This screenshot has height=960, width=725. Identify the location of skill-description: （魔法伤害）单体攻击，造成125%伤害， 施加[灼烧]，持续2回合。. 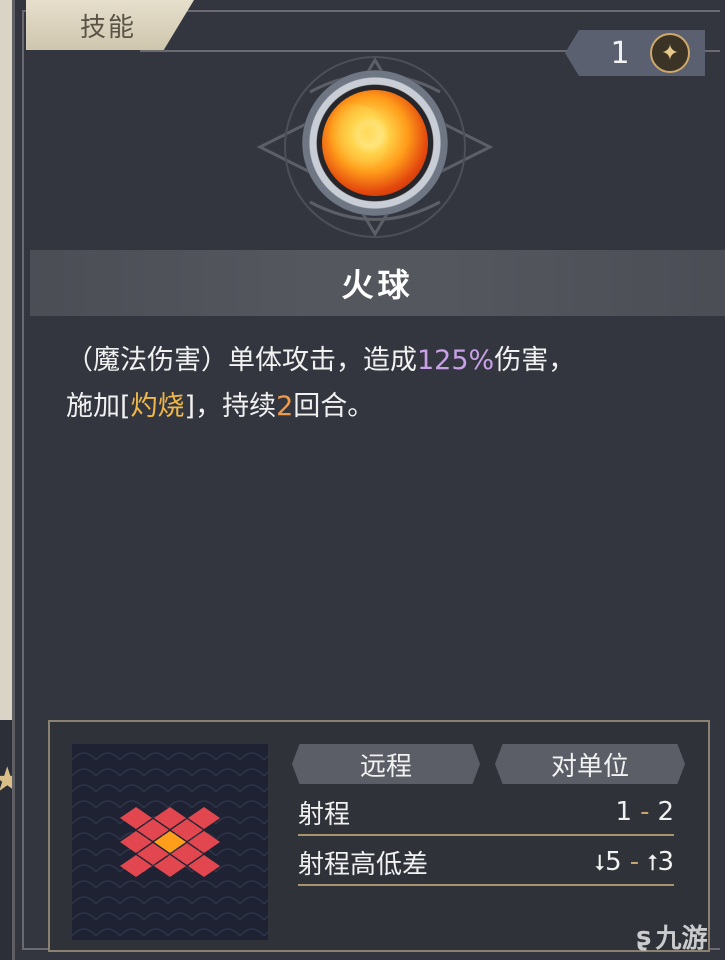
(376, 384).